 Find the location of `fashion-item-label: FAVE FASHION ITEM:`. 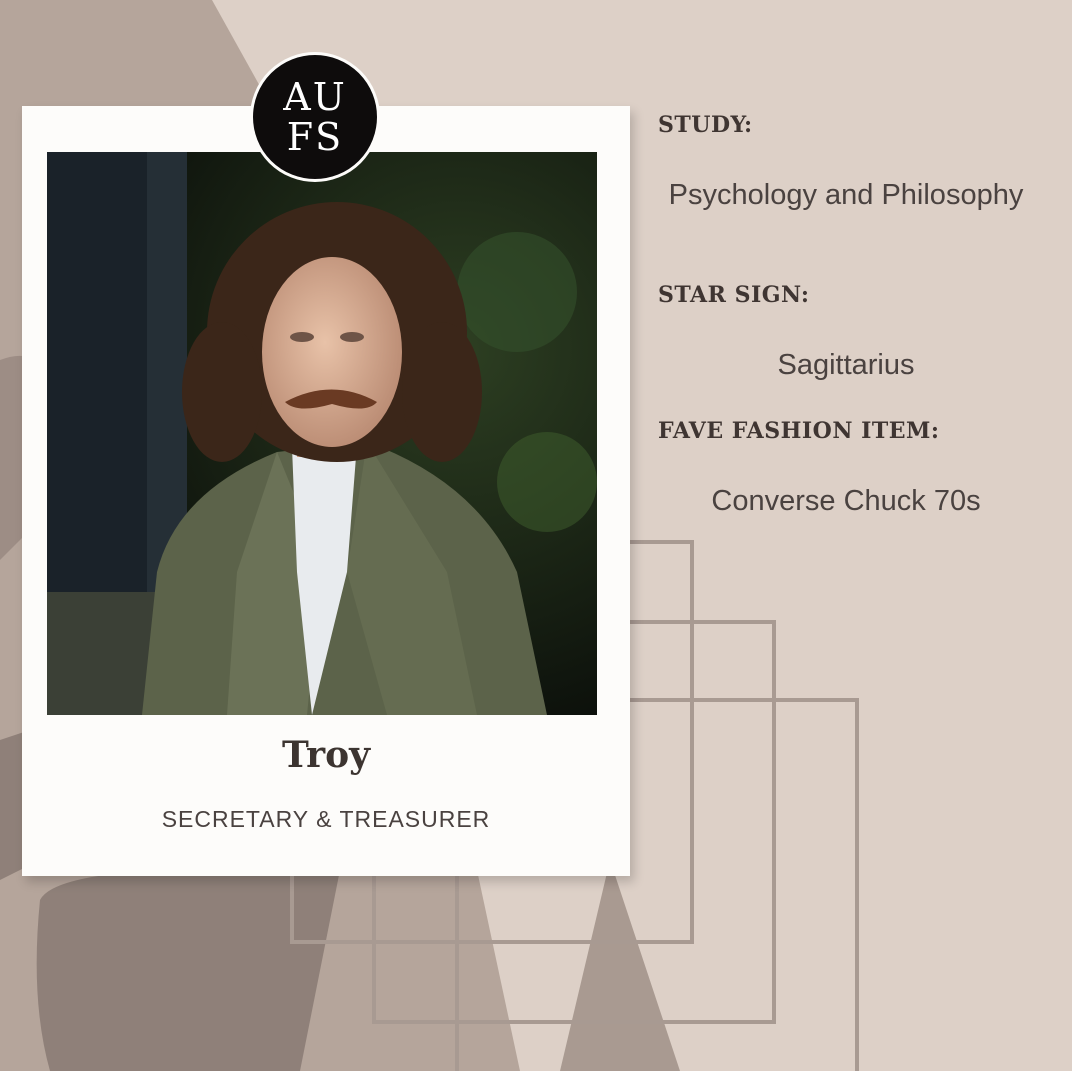

fashion-item-label: FAVE FASHION ITEM: is located at coordinates (799, 431).